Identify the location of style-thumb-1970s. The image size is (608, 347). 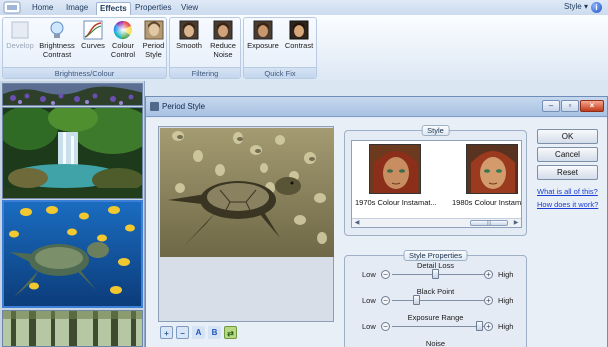
(395, 169).